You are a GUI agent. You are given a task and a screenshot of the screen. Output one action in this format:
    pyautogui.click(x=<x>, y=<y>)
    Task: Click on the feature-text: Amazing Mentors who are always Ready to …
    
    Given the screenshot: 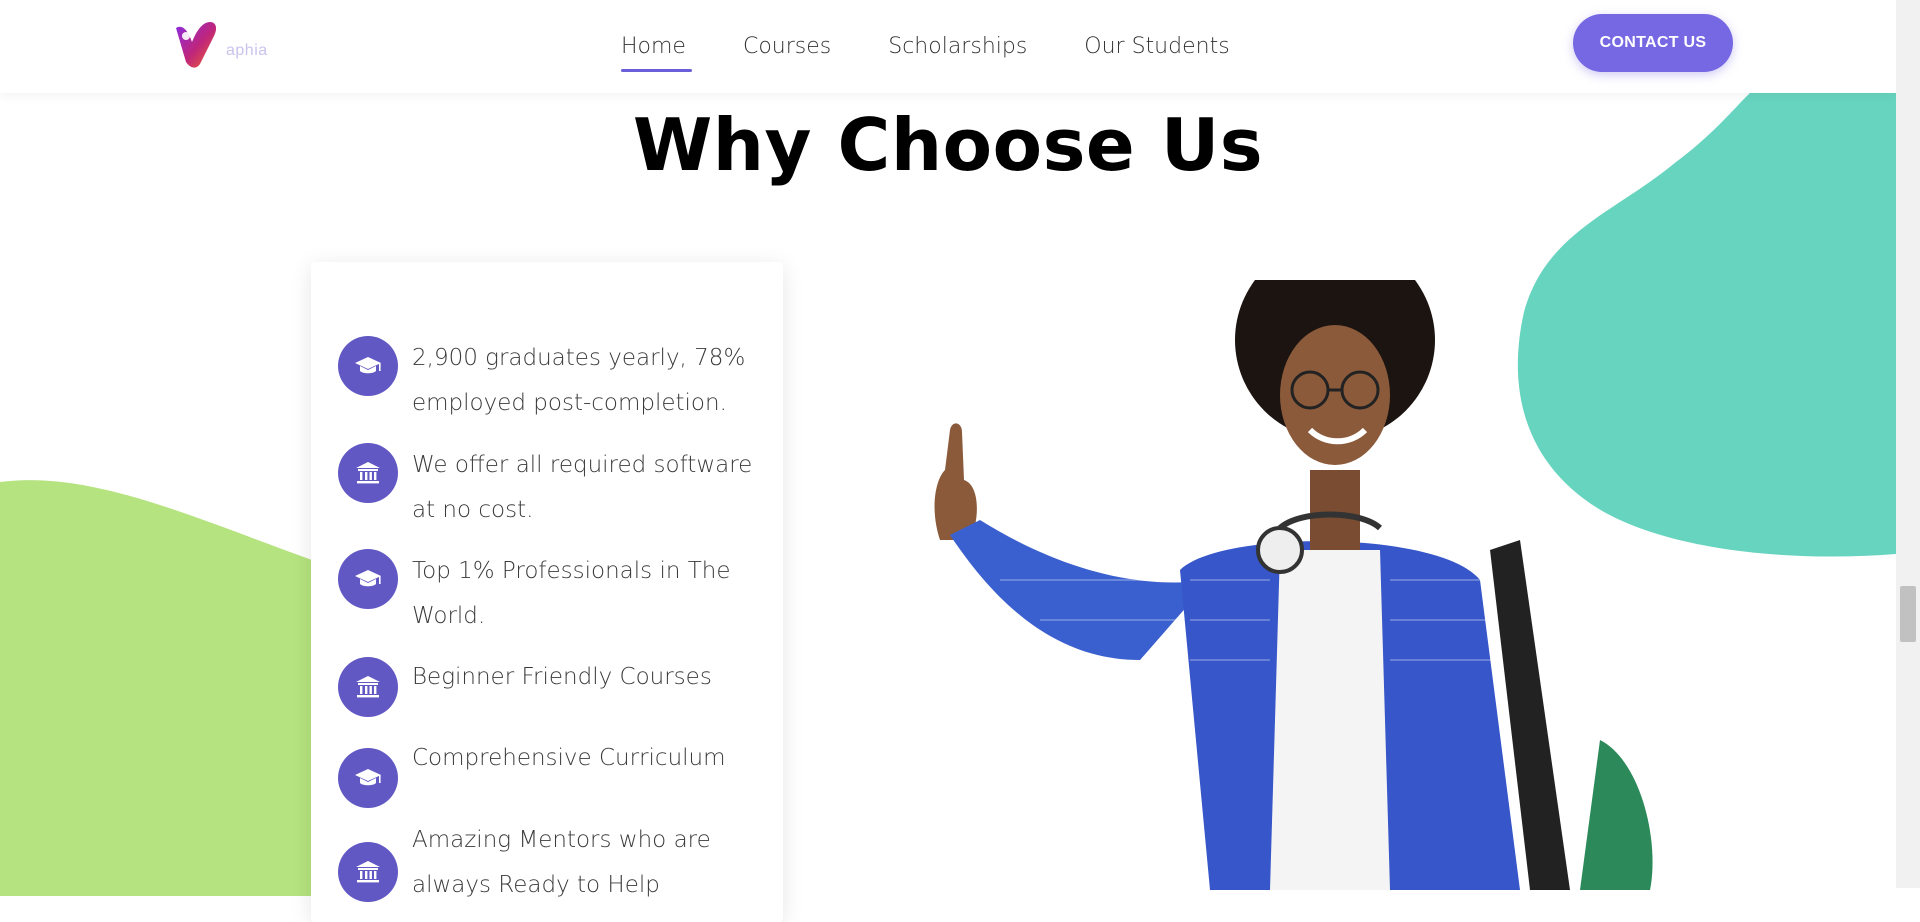 What is the action you would take?
    pyautogui.click(x=561, y=862)
    